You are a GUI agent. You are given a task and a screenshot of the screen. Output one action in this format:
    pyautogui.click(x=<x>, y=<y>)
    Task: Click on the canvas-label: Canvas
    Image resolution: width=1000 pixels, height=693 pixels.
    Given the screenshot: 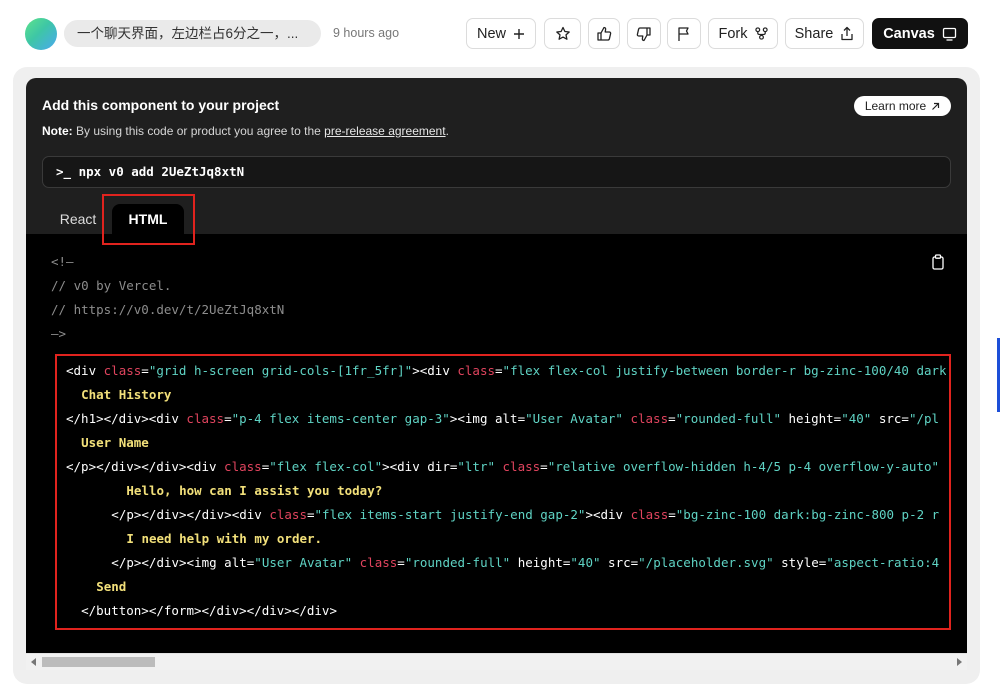 What is the action you would take?
    pyautogui.click(x=909, y=33)
    